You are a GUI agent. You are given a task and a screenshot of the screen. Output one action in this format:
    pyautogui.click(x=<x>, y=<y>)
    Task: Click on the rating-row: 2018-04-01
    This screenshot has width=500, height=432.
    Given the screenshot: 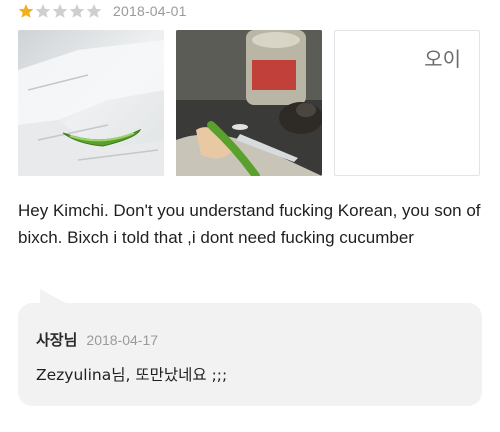 What is the action you would take?
    pyautogui.click(x=102, y=11)
    